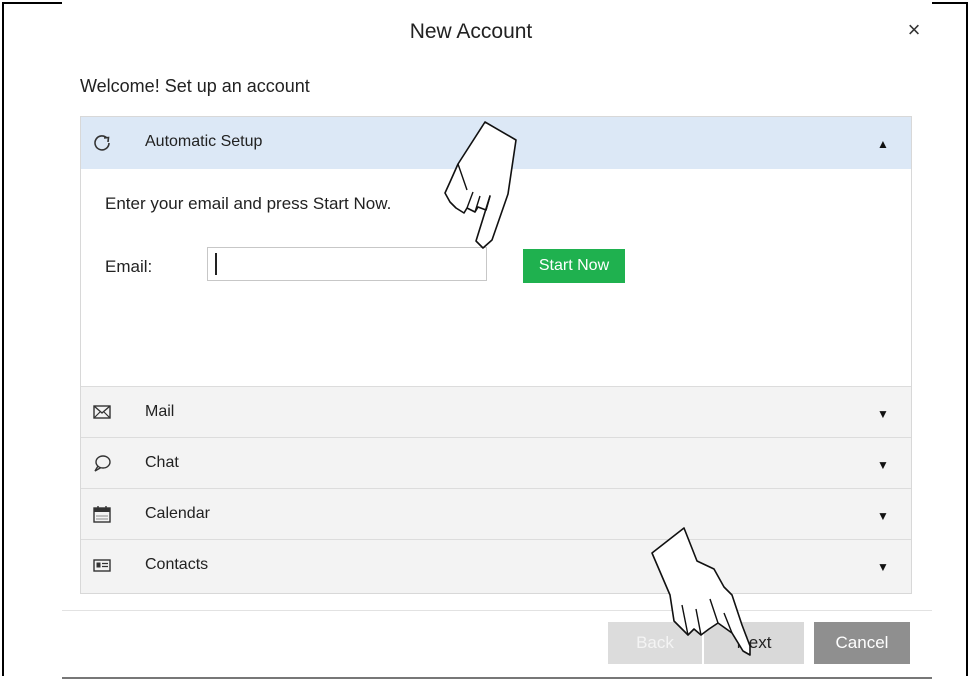 This screenshot has width=974, height=679. What do you see at coordinates (471, 31) in the screenshot?
I see `dialog-title: New Account` at bounding box center [471, 31].